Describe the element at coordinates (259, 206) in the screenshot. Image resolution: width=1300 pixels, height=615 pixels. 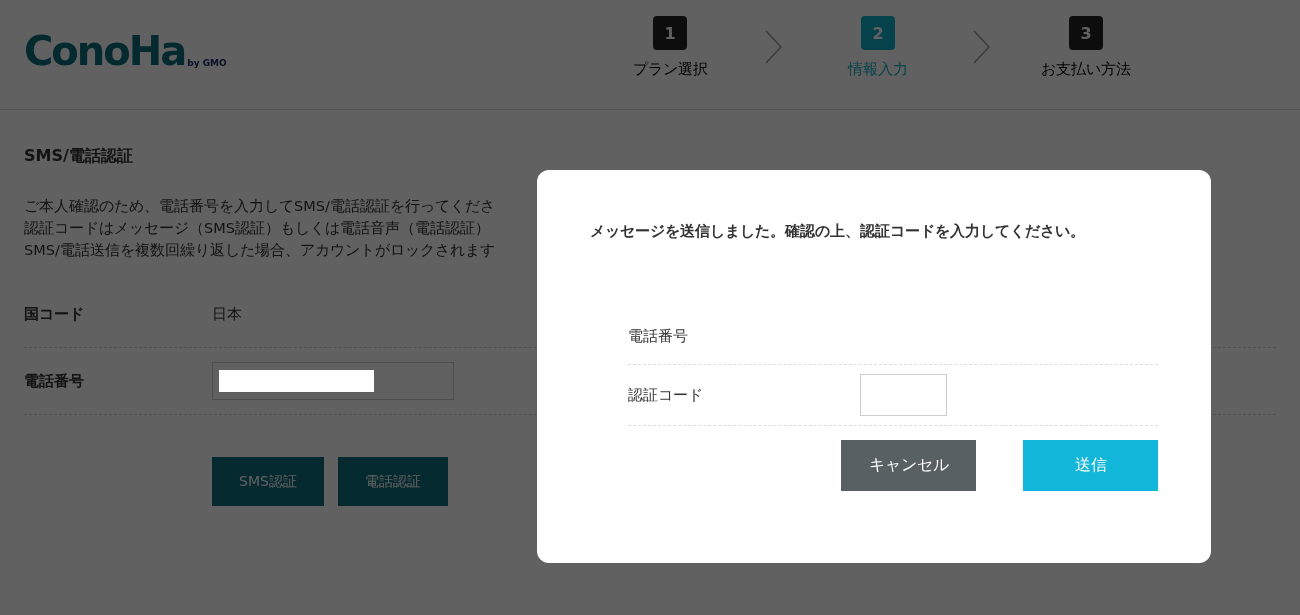
I see `description-text: ご本人確認のため、電話番号を入力してSMS/電話認証を行ってくださ` at that location.